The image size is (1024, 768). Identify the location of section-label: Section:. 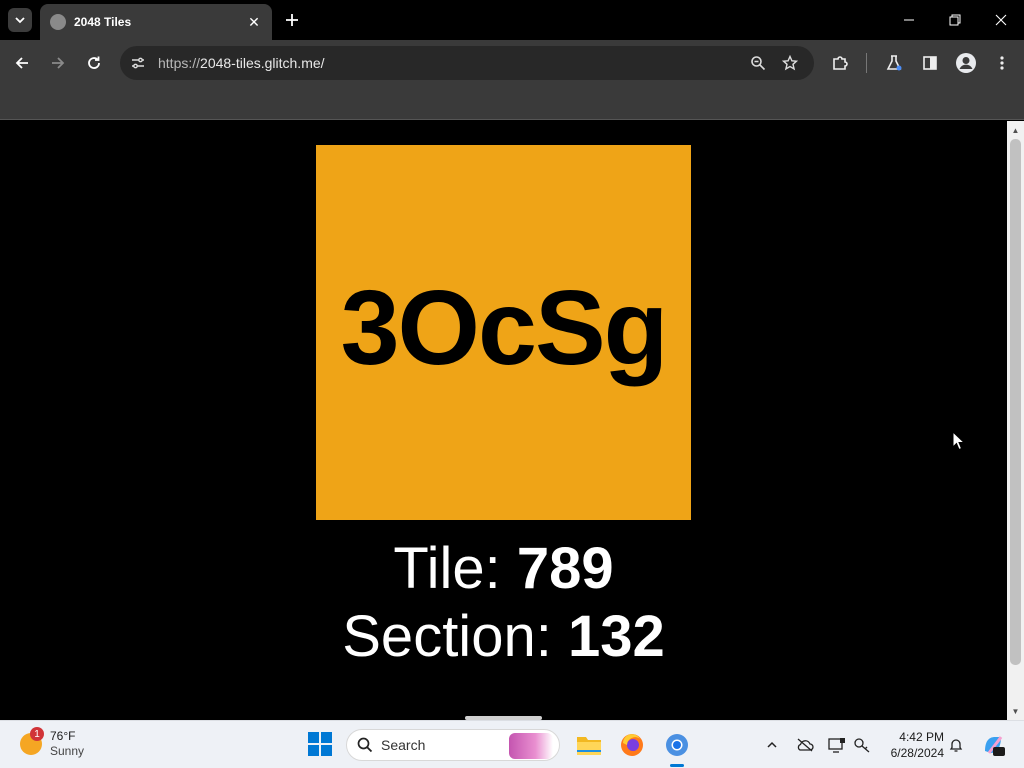
(447, 636).